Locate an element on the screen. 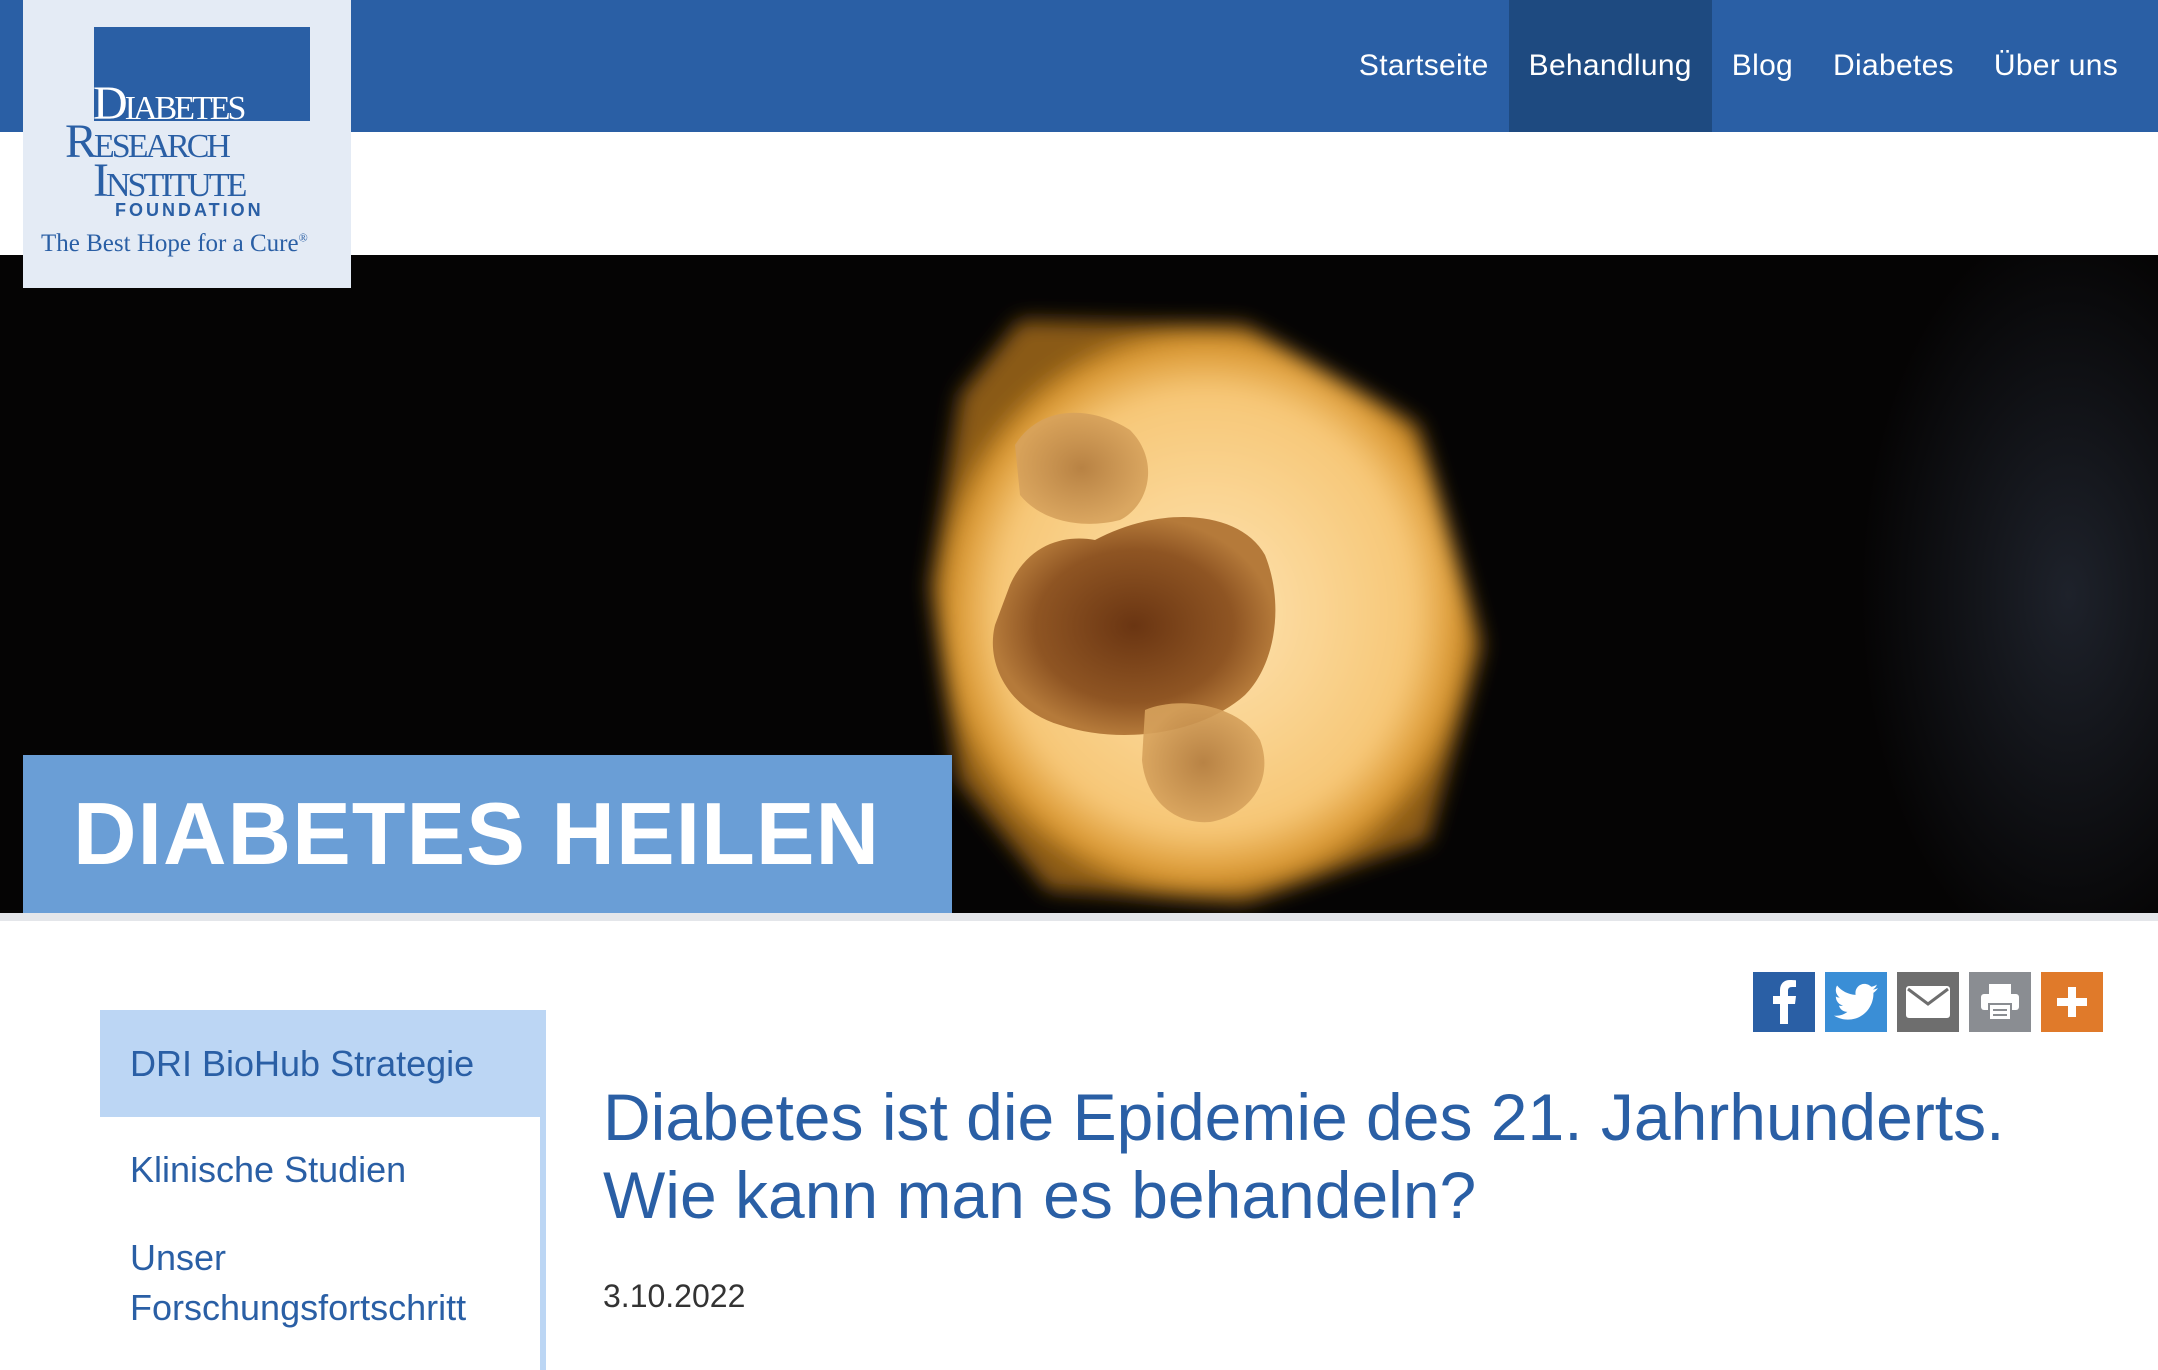  more-share-button is located at coordinates (2072, 1002).